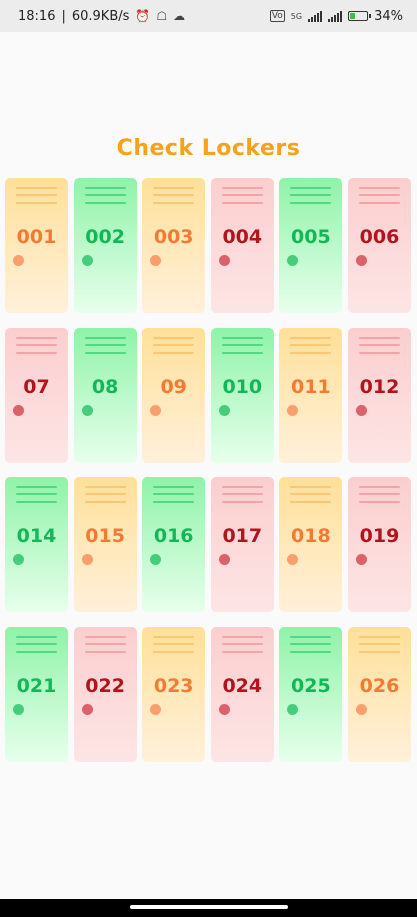 The width and height of the screenshot is (417, 917). I want to click on locker-card: 014, so click(36, 544).